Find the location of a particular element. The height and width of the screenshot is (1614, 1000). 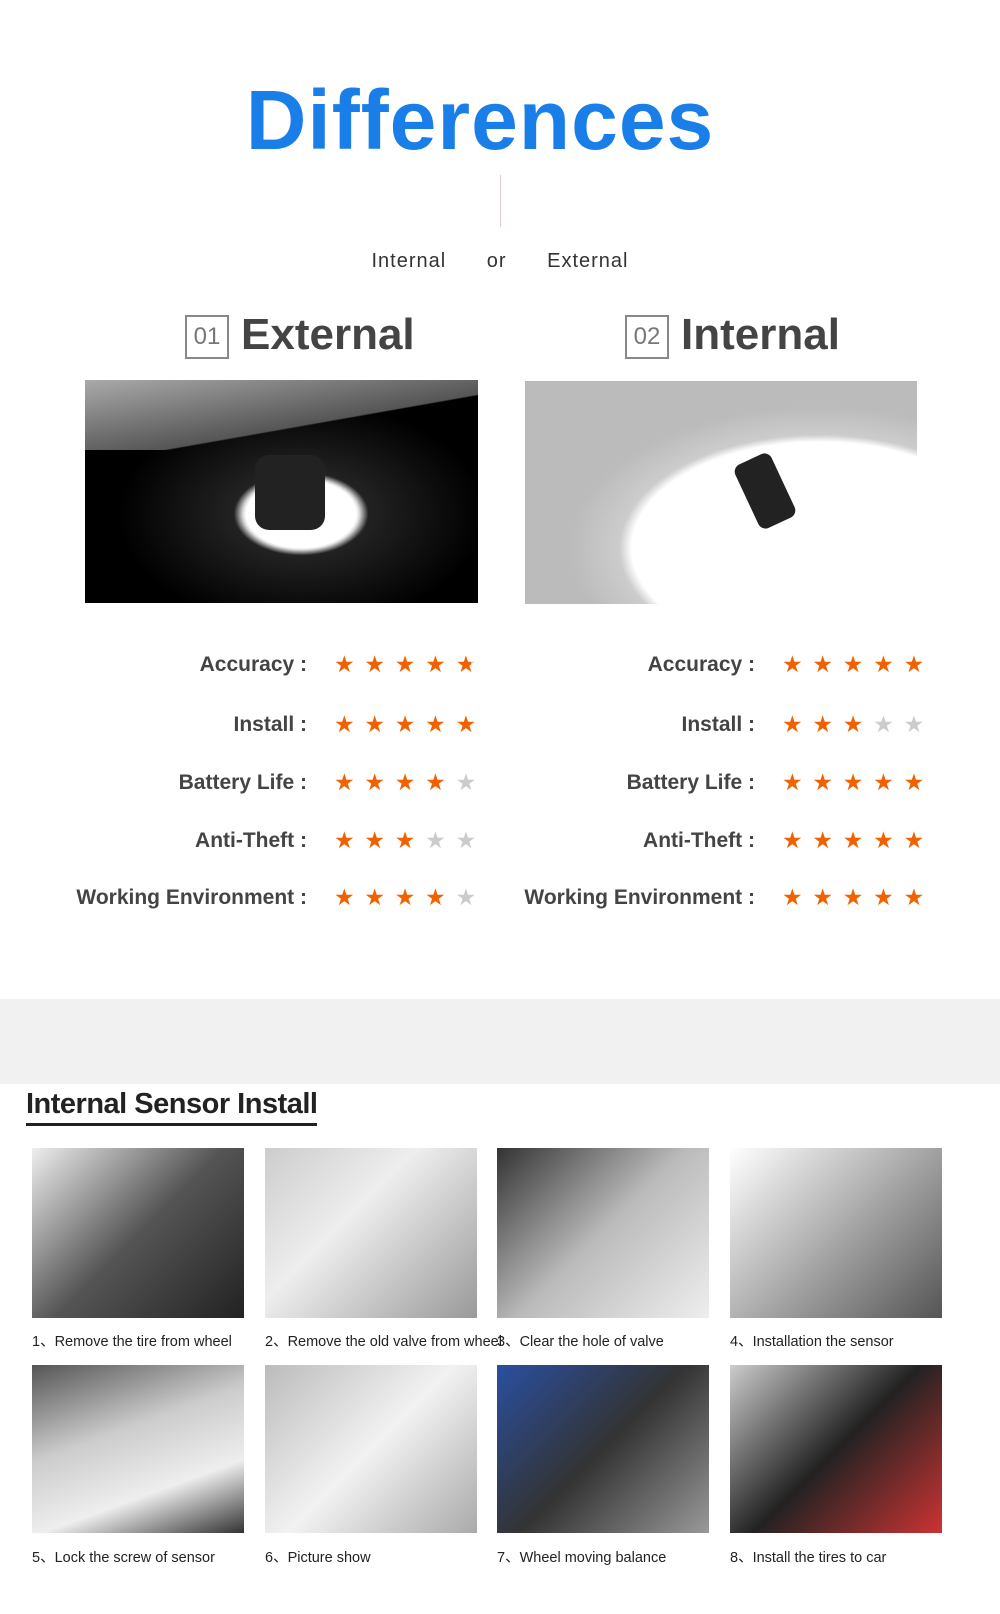

internal-sensor-photo is located at coordinates (721, 492).